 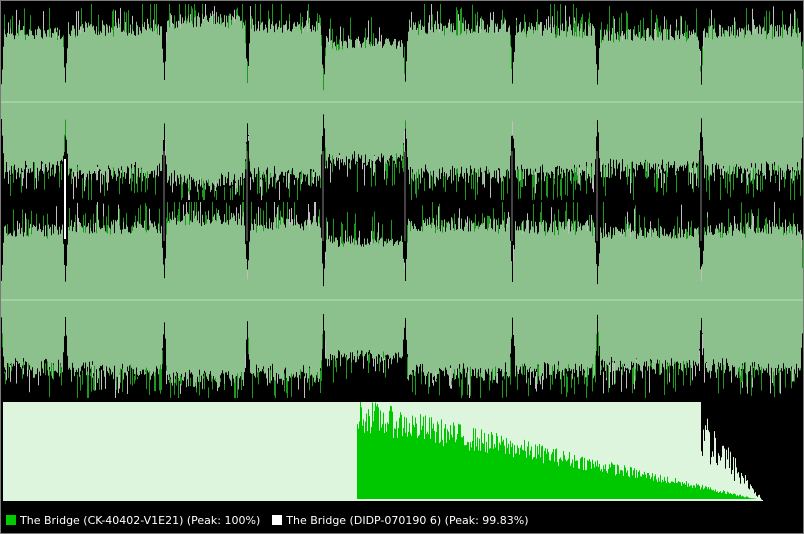 I want to click on legend-swatch-track-b, so click(x=277, y=520).